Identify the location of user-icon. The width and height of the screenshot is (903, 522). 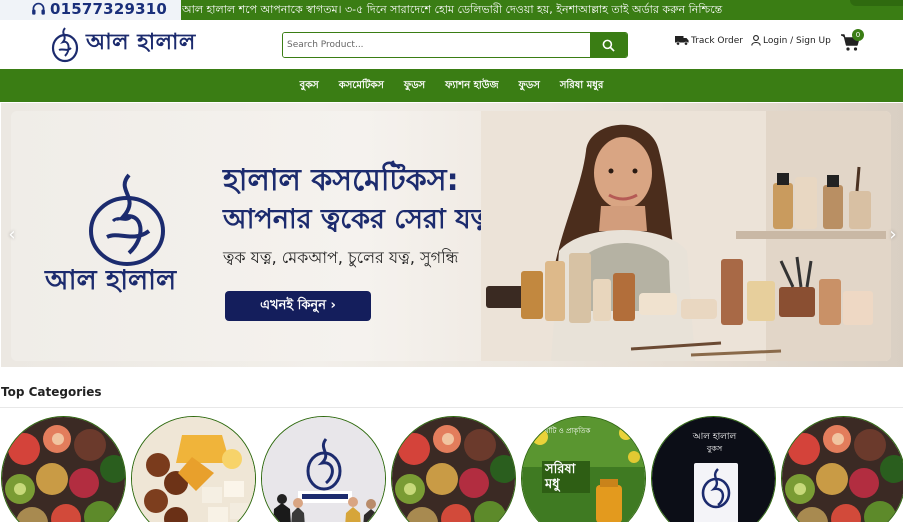
(756, 40).